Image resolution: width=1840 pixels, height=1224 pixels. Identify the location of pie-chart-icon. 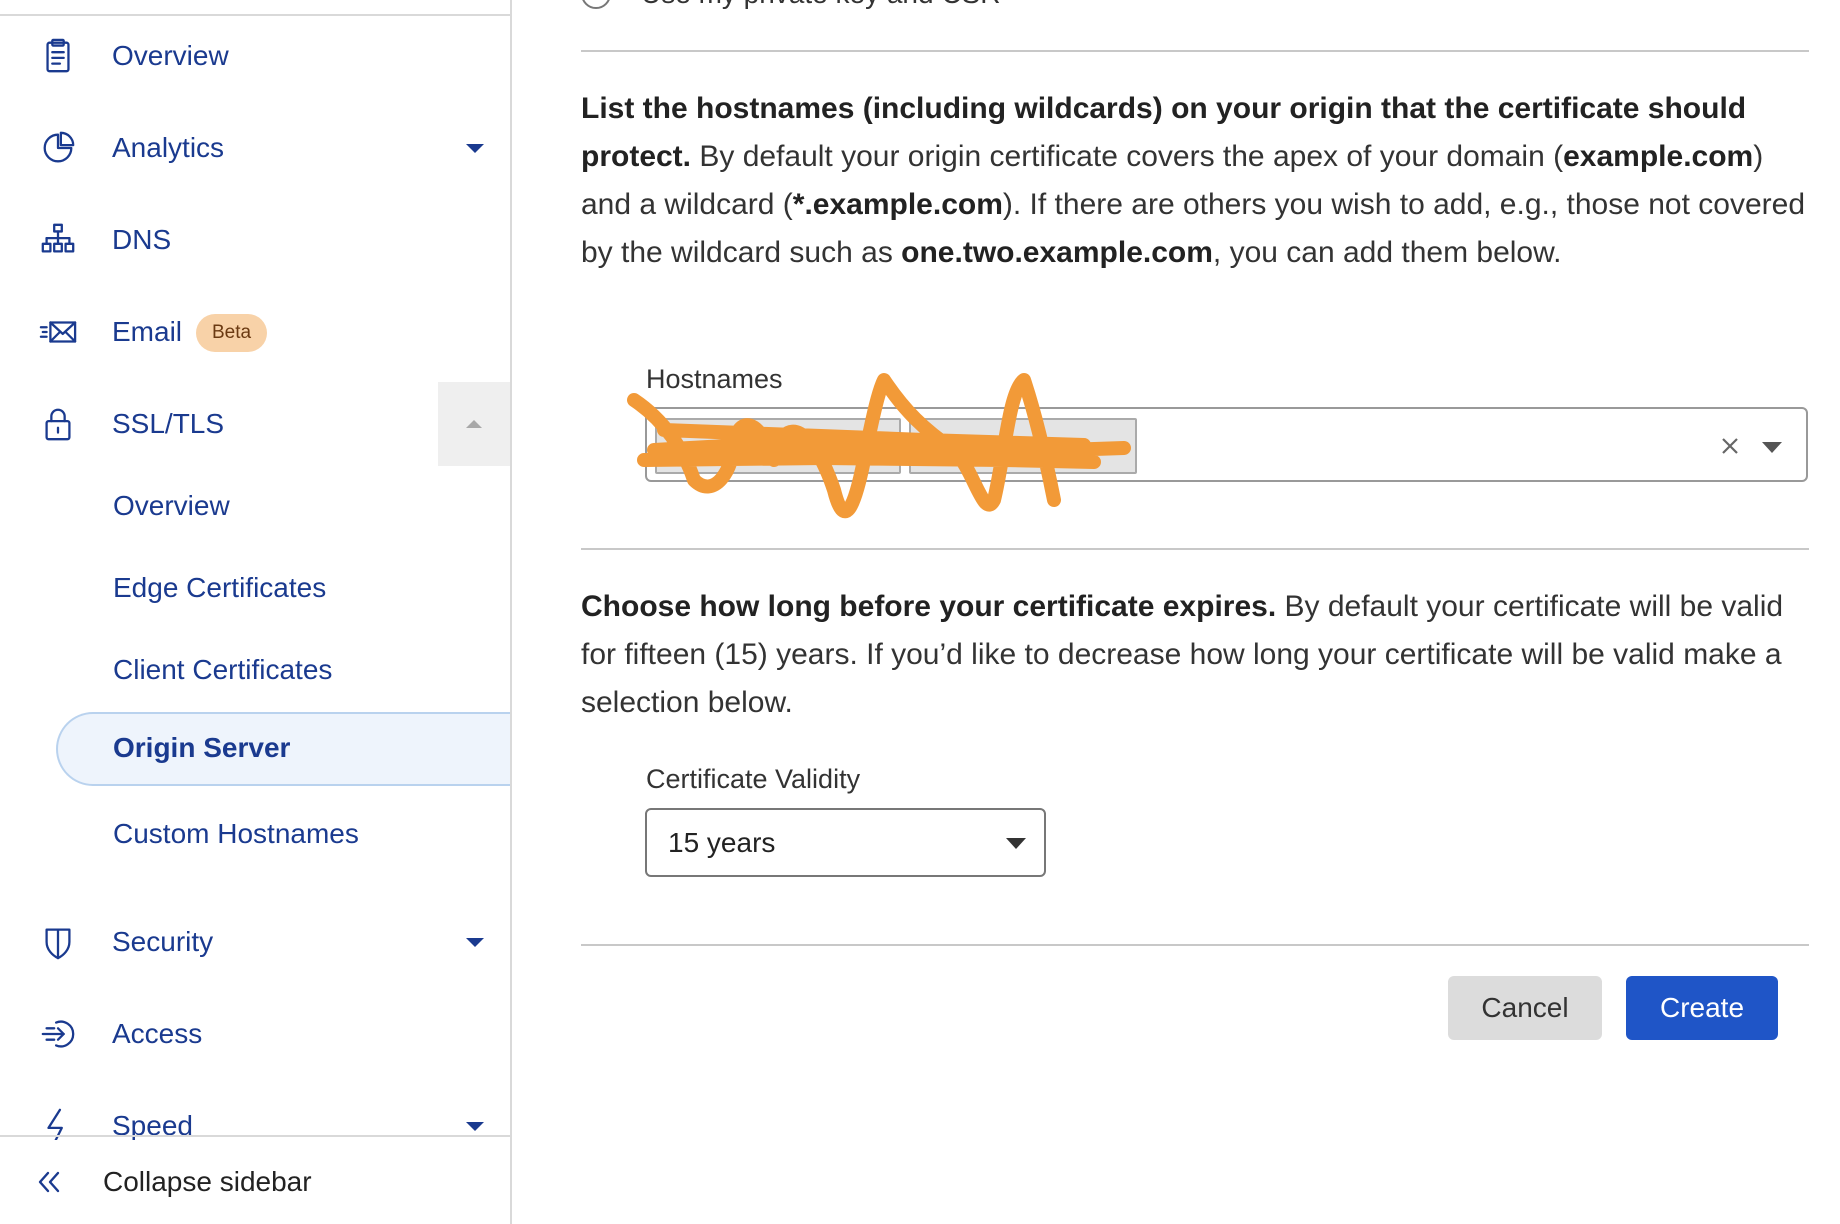
(58, 148).